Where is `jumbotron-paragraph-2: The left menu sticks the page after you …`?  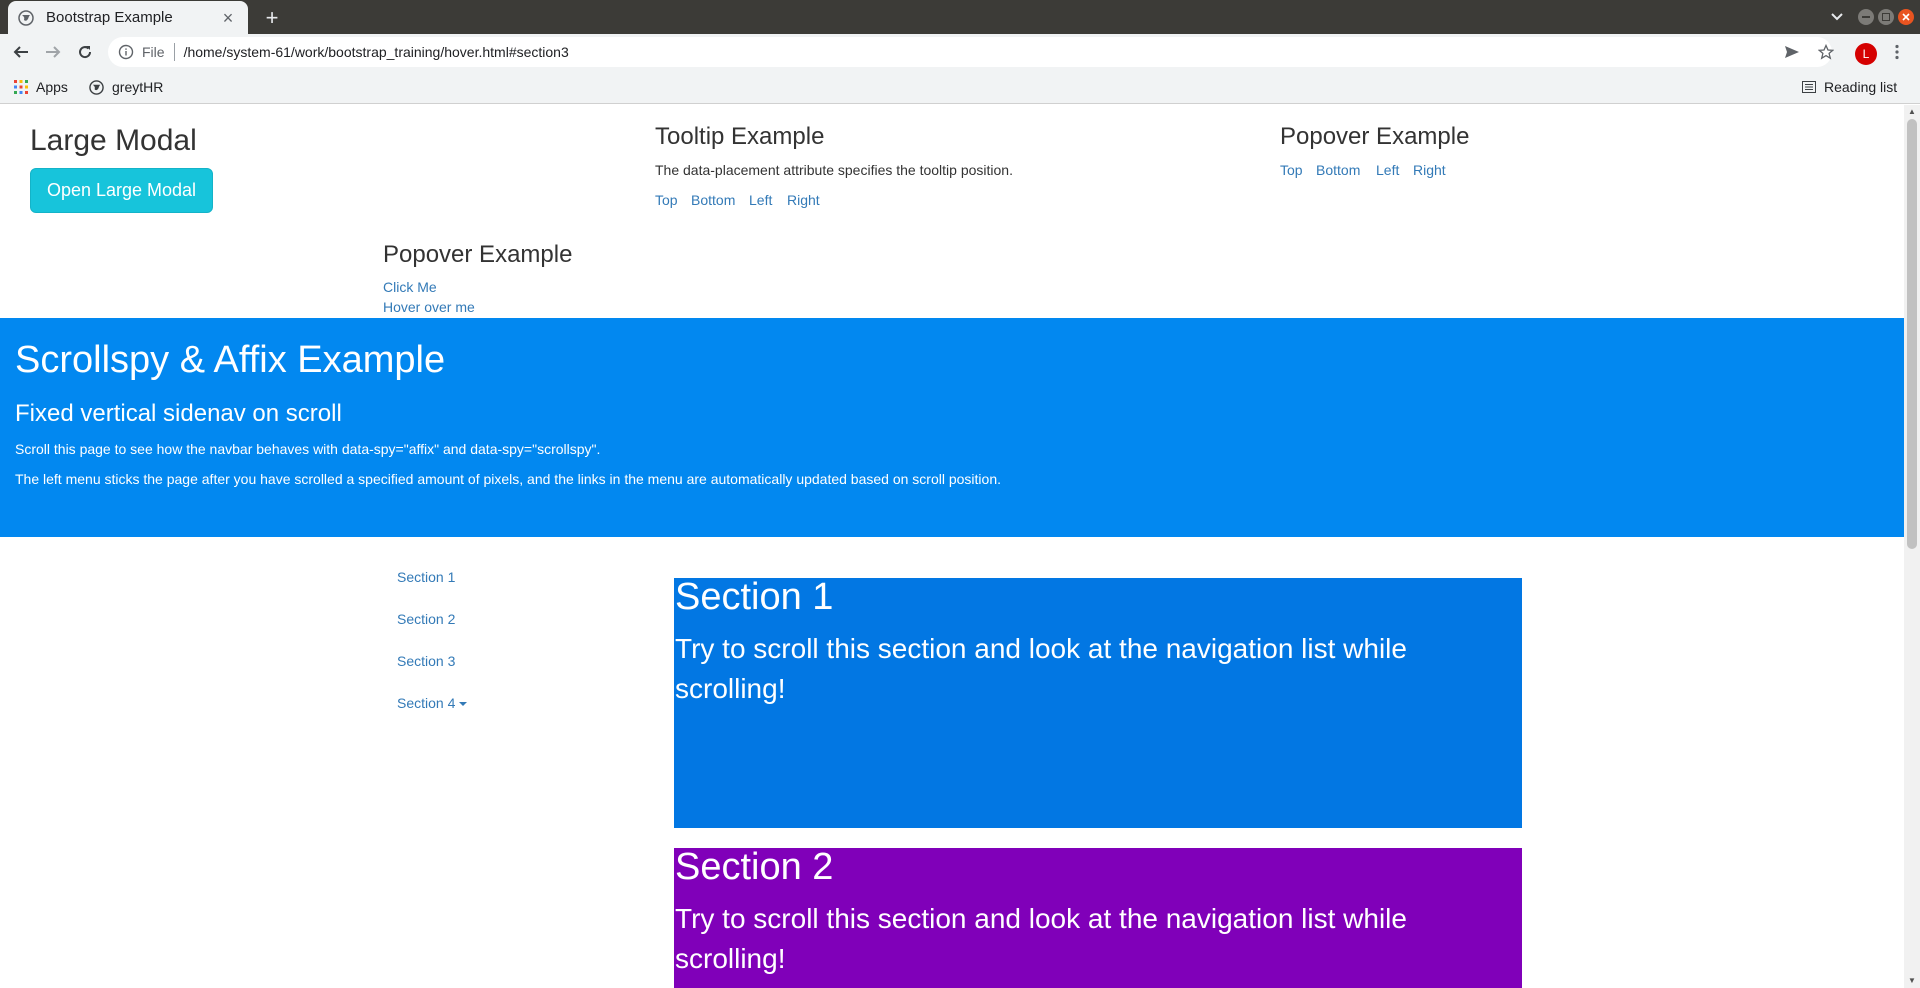
jumbotron-paragraph-2: The left menu sticks the page after you … is located at coordinates (508, 479).